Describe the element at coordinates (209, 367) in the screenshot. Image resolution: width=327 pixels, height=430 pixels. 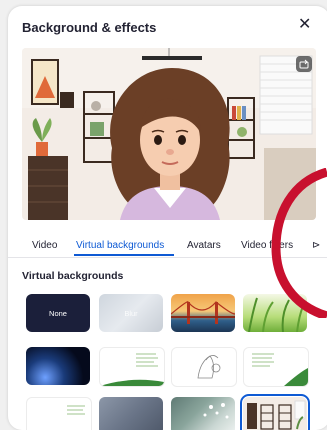
I see `sketch-icon` at that location.